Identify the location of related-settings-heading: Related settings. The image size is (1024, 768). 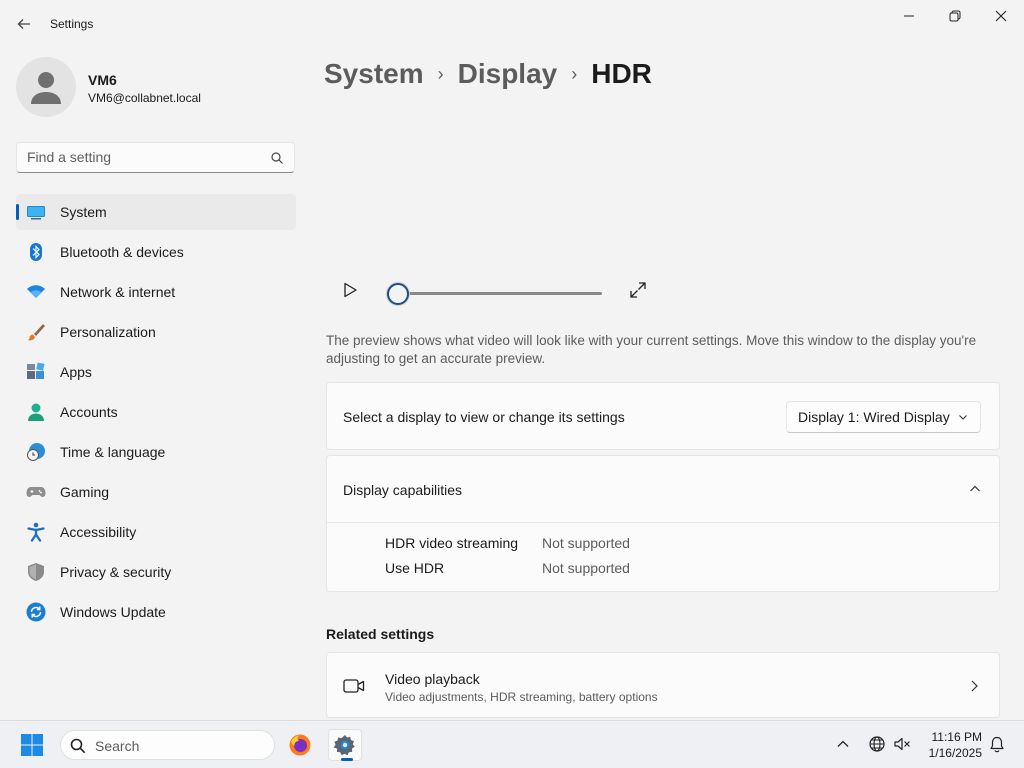
(380, 634).